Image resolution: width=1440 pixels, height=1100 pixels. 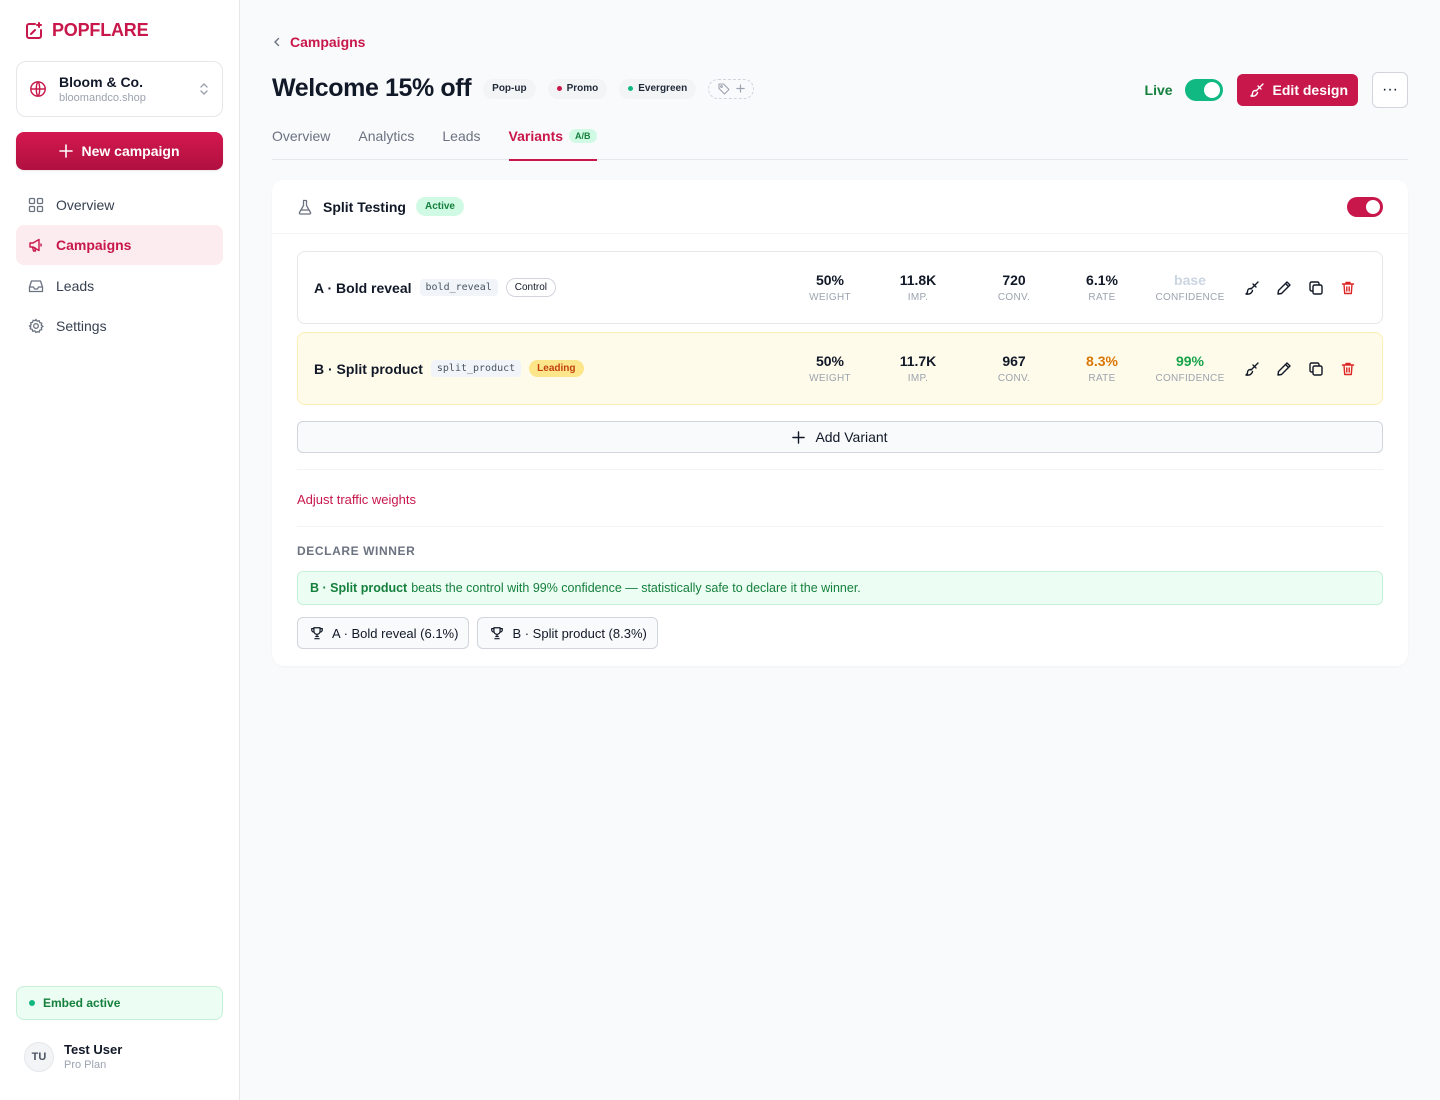 What do you see at coordinates (559, 88) in the screenshot?
I see `tag-dot` at bounding box center [559, 88].